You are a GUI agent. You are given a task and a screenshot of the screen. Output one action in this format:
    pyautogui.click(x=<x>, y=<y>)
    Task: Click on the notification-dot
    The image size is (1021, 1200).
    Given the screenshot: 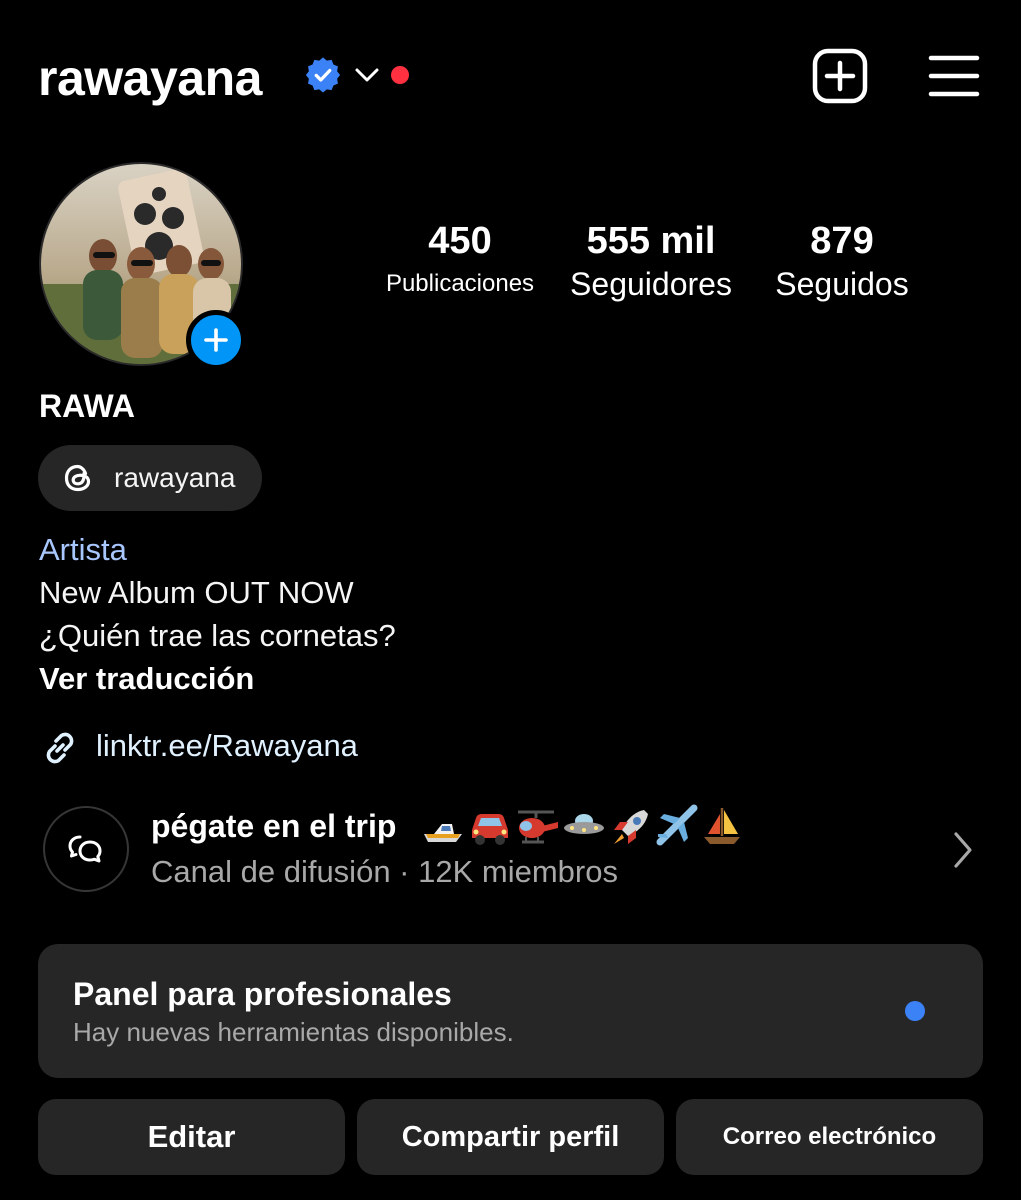 What is the action you would take?
    pyautogui.click(x=400, y=75)
    